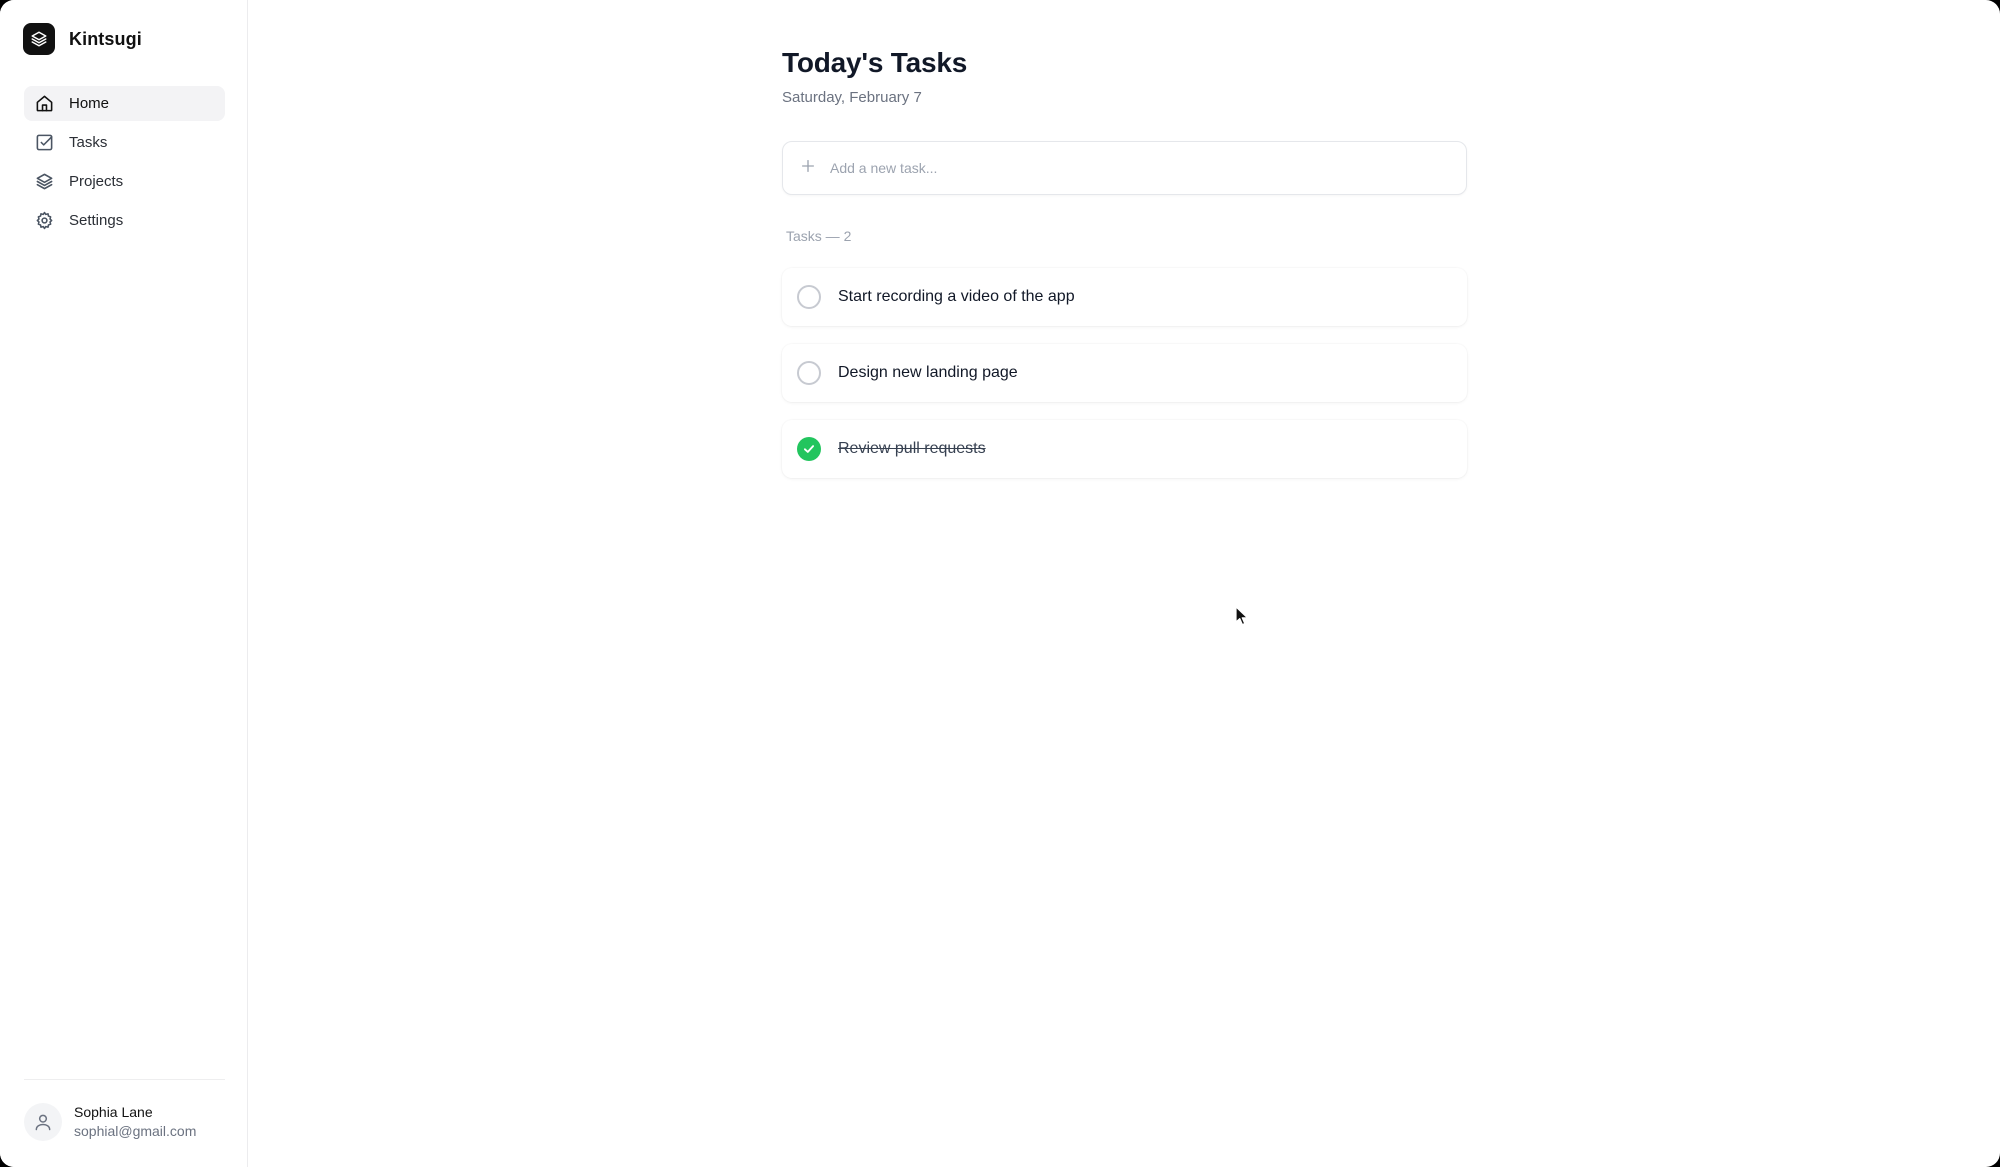 Image resolution: width=2000 pixels, height=1167 pixels. I want to click on sidebar-item-projects: Projects, so click(124, 181).